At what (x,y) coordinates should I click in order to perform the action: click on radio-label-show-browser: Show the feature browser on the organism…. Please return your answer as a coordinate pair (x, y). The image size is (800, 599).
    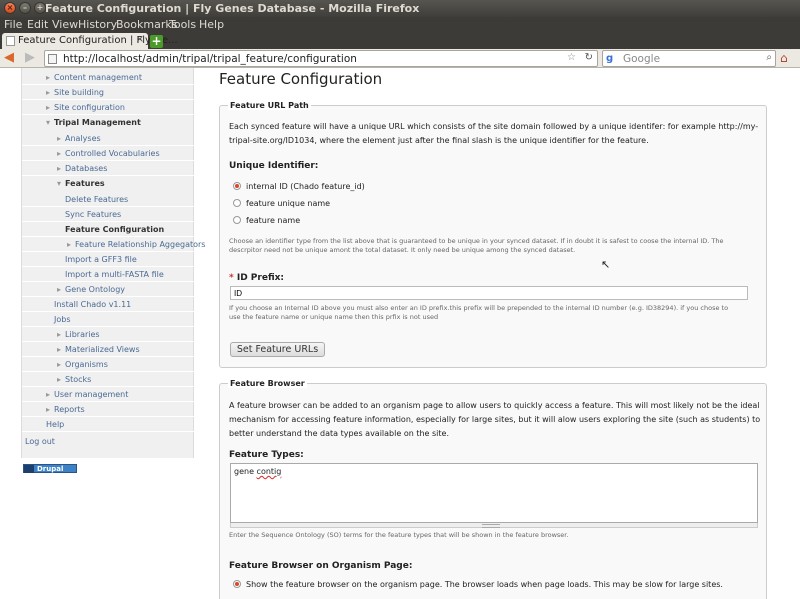
    Looking at the image, I should click on (484, 584).